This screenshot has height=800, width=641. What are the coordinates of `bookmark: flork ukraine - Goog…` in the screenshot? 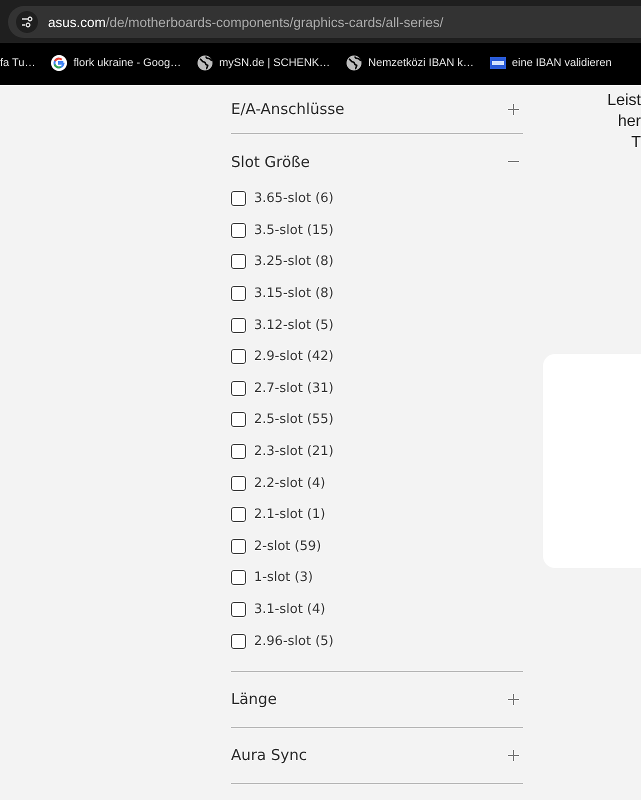 It's located at (116, 63).